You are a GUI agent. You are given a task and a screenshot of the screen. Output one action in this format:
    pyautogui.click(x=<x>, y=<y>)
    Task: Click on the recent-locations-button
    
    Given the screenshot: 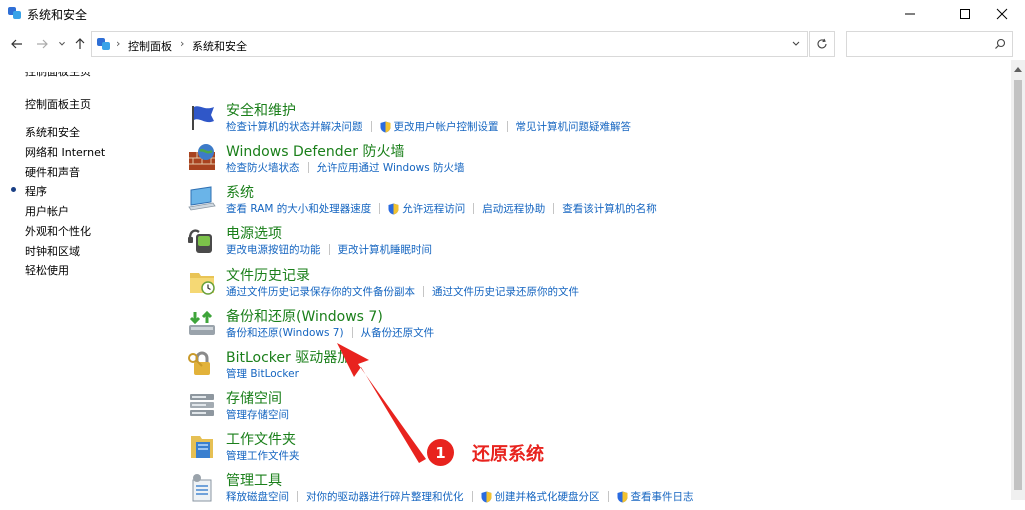 What is the action you would take?
    pyautogui.click(x=62, y=44)
    